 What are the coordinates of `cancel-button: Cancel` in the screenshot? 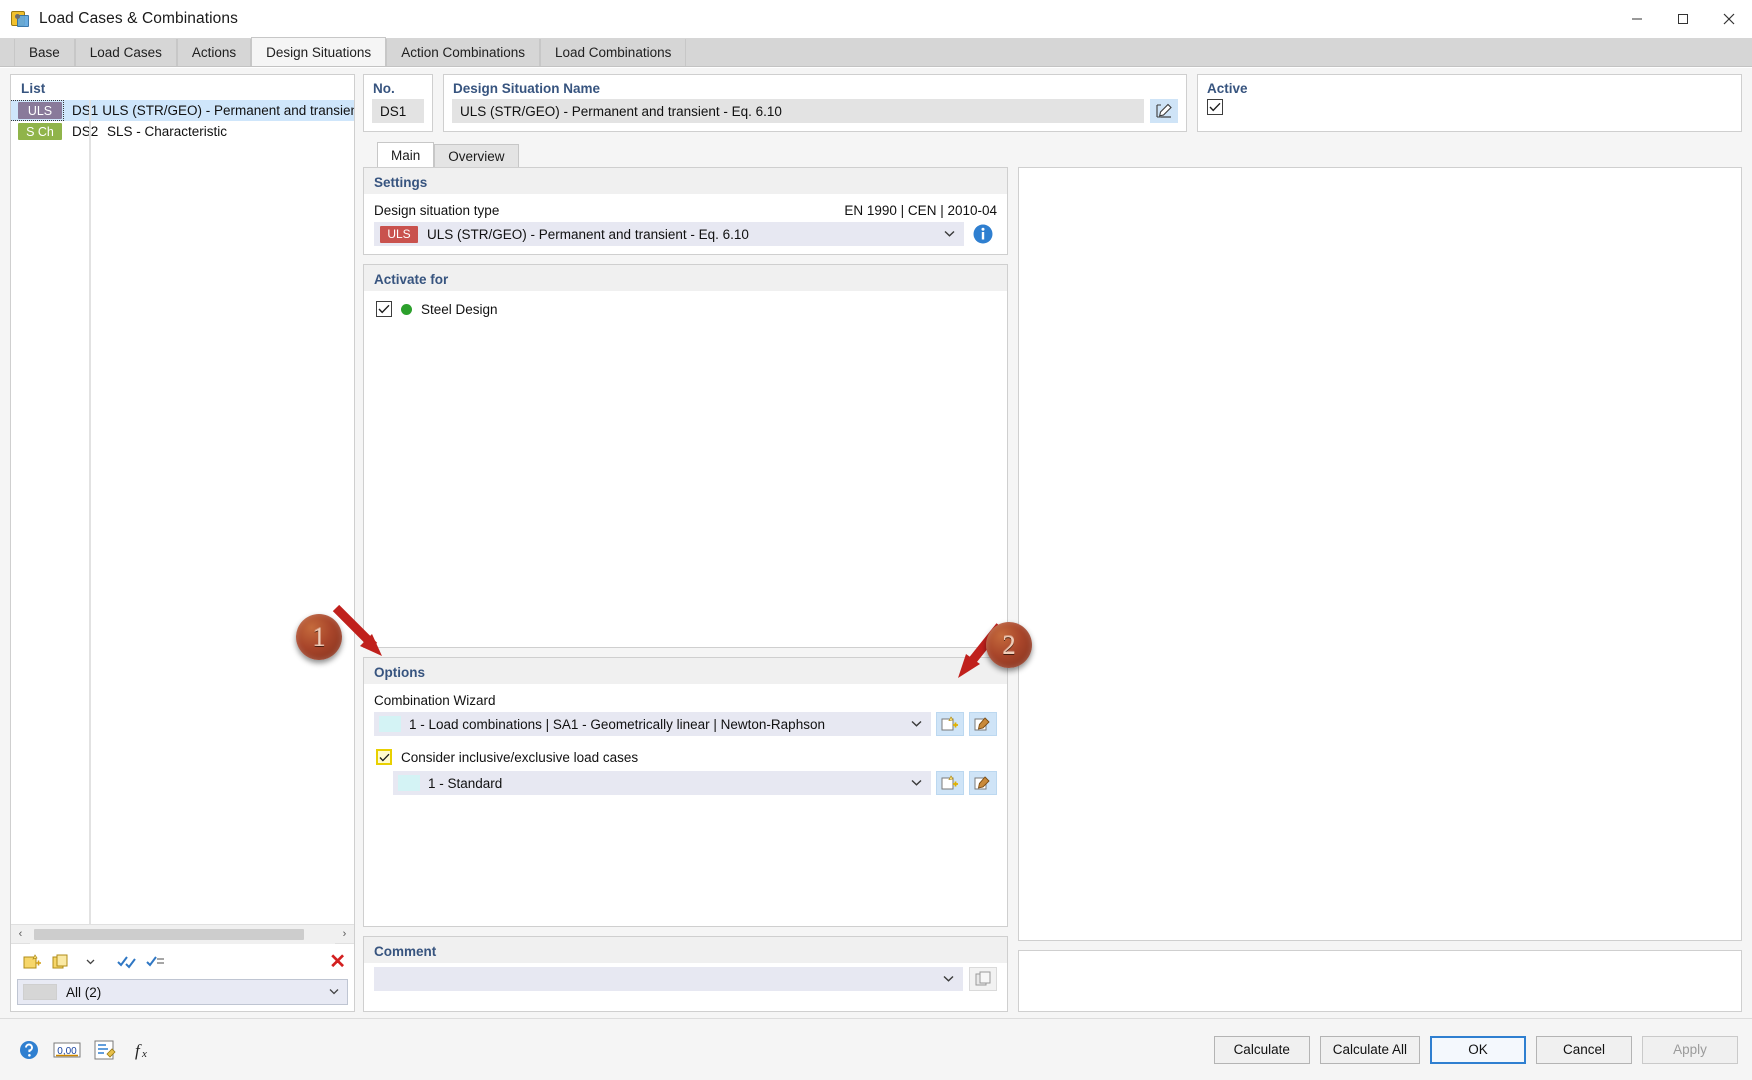 It's located at (1584, 1049).